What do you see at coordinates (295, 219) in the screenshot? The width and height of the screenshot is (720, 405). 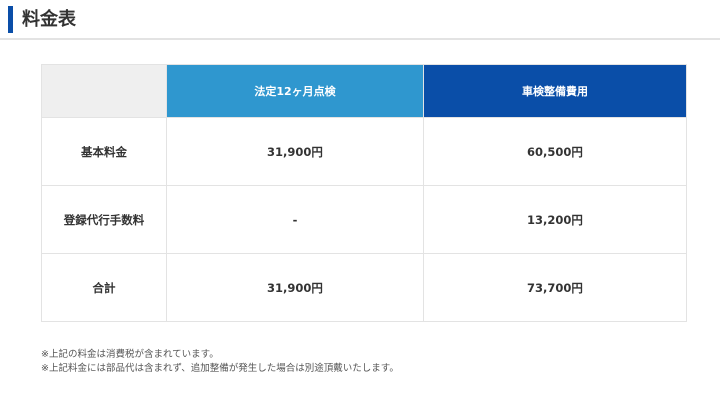 I see `table-cell: -` at bounding box center [295, 219].